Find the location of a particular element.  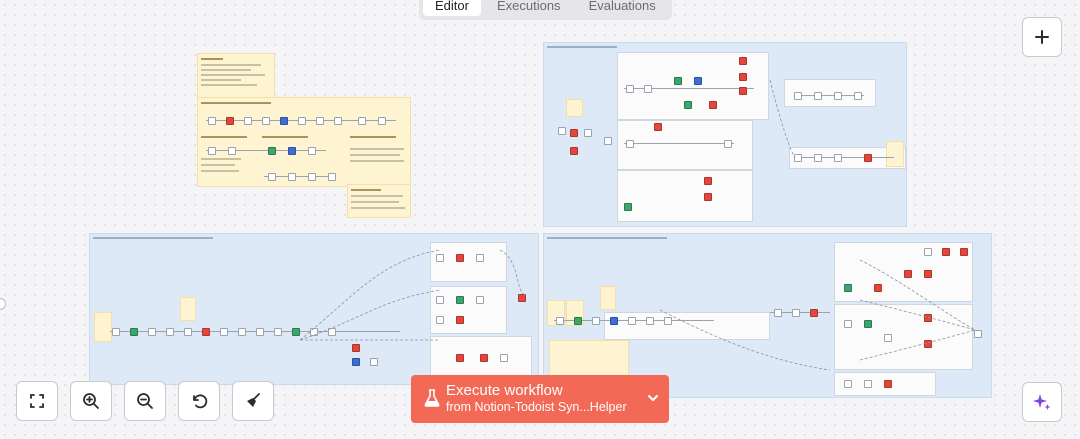

sparkle-icon is located at coordinates (1042, 402).